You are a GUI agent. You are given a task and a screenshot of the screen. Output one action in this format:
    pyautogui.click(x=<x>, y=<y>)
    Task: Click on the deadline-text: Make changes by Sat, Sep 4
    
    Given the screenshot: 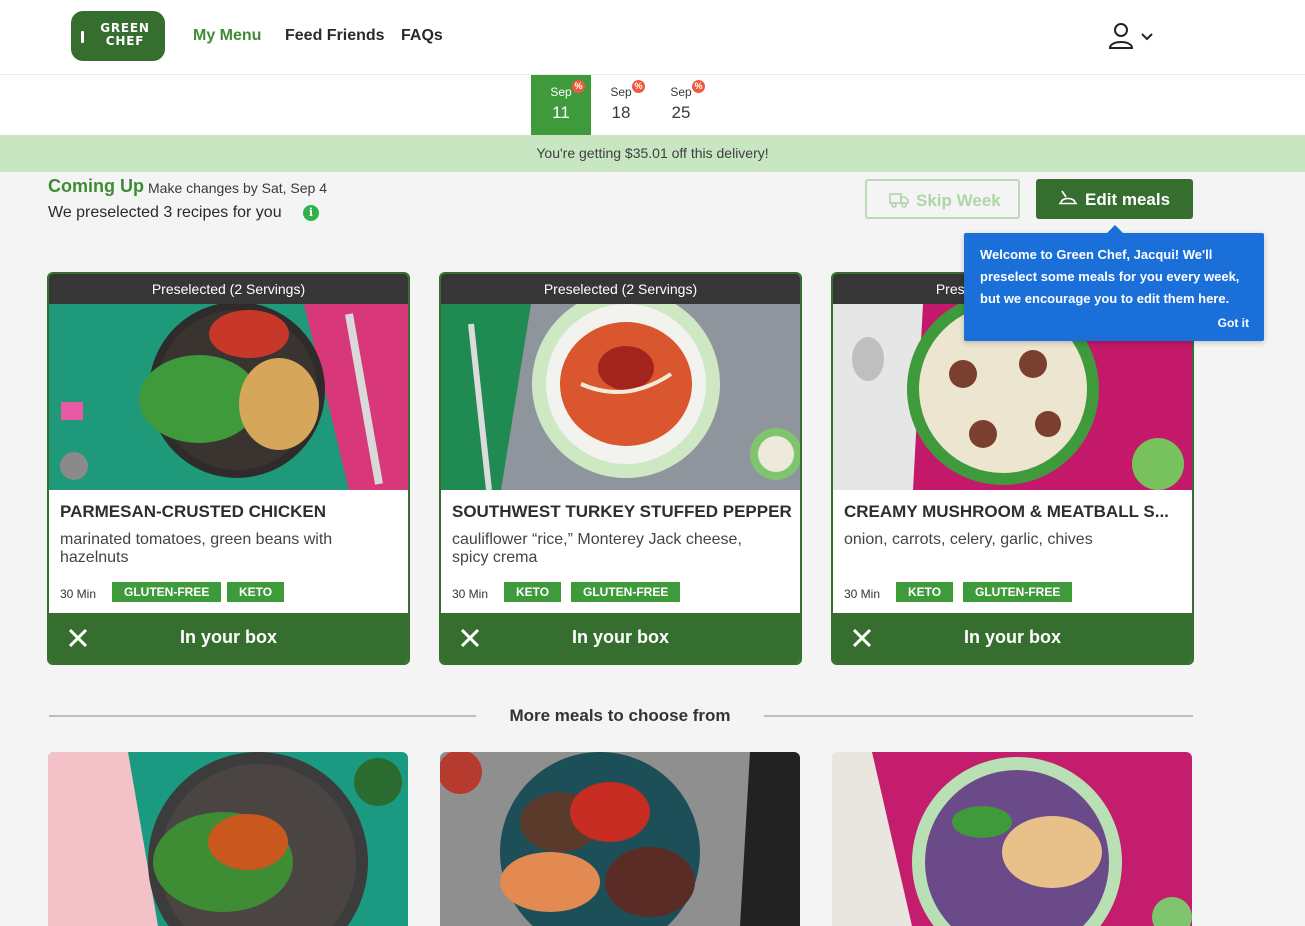 What is the action you would take?
    pyautogui.click(x=237, y=188)
    